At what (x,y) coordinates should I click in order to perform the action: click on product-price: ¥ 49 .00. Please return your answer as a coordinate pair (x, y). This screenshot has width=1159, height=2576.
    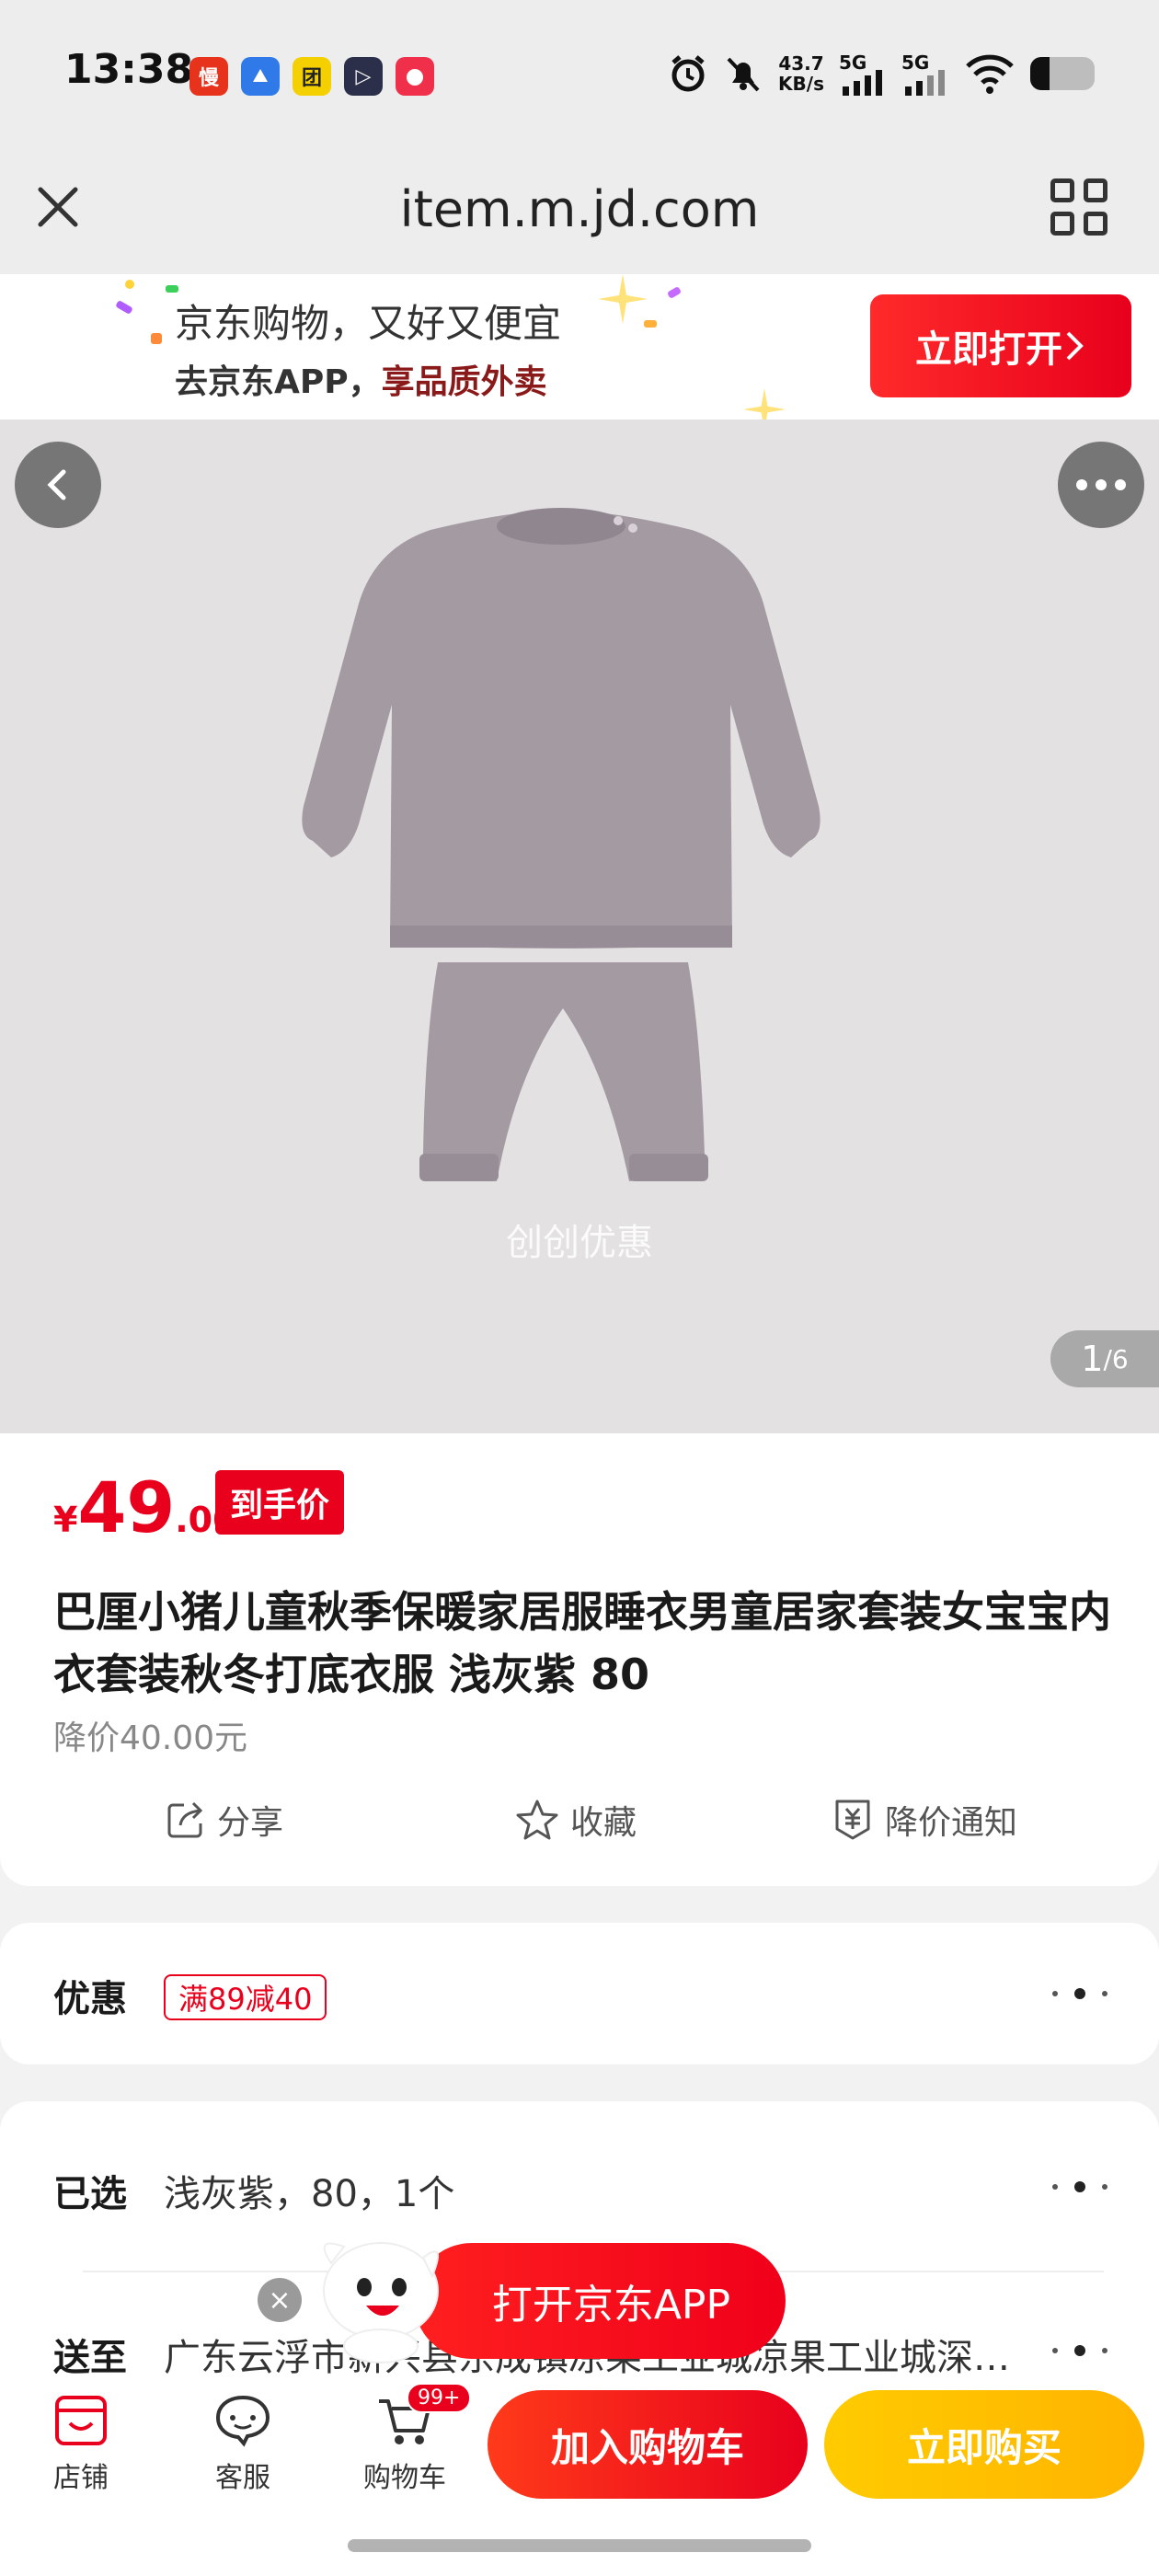
    Looking at the image, I should click on (145, 1507).